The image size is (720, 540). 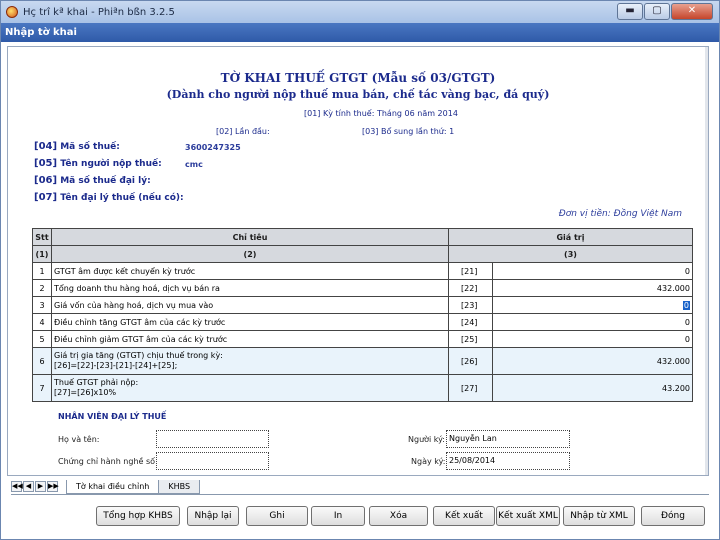 What do you see at coordinates (212, 439) in the screenshot?
I see `agent-name-input` at bounding box center [212, 439].